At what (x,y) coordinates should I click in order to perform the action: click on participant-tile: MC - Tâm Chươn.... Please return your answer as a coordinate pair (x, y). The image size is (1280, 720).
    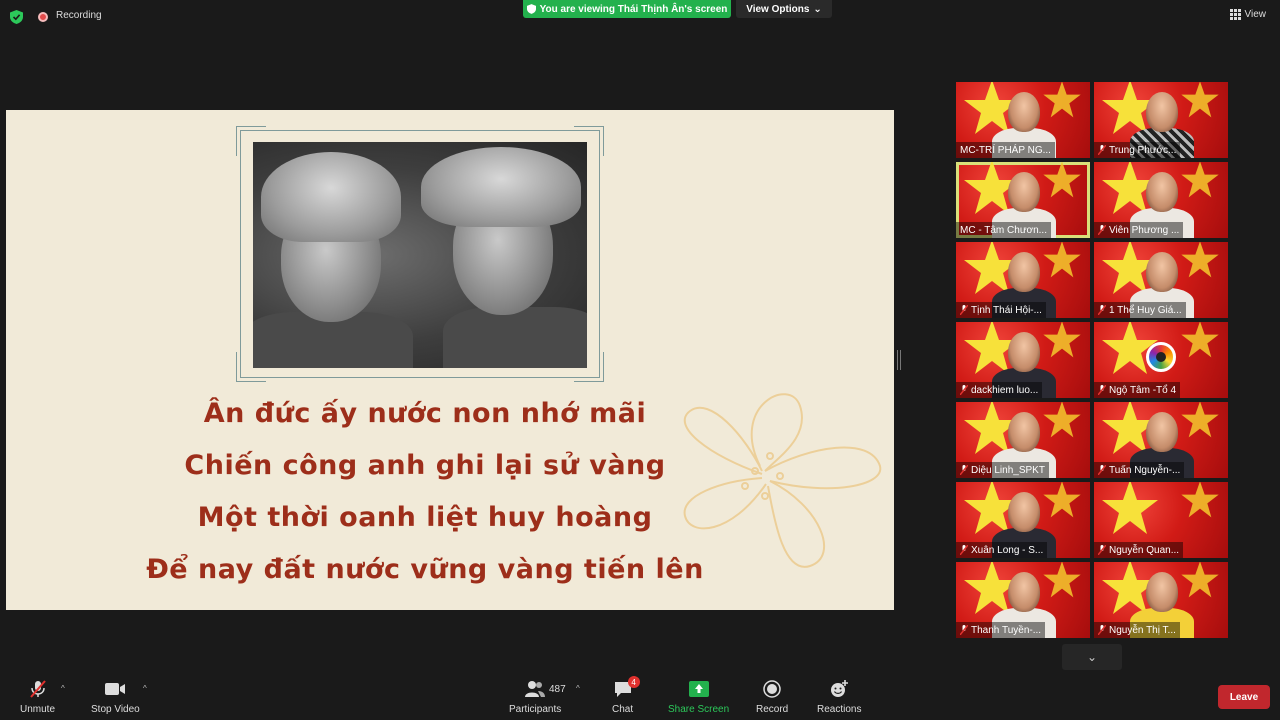
    Looking at the image, I should click on (1023, 200).